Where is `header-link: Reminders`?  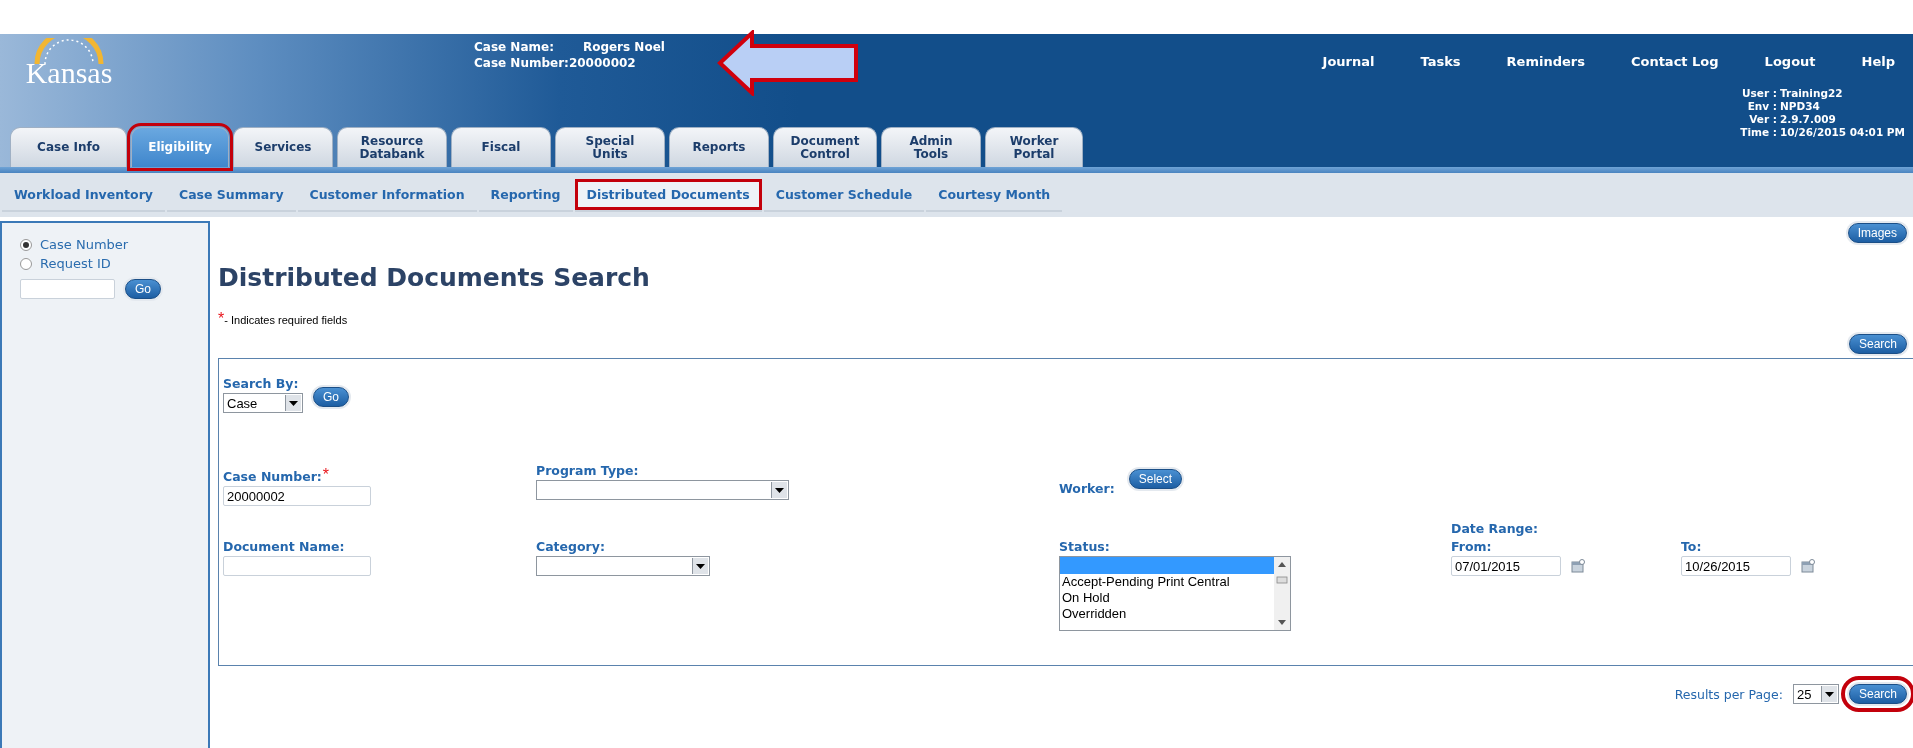 header-link: Reminders is located at coordinates (1545, 61).